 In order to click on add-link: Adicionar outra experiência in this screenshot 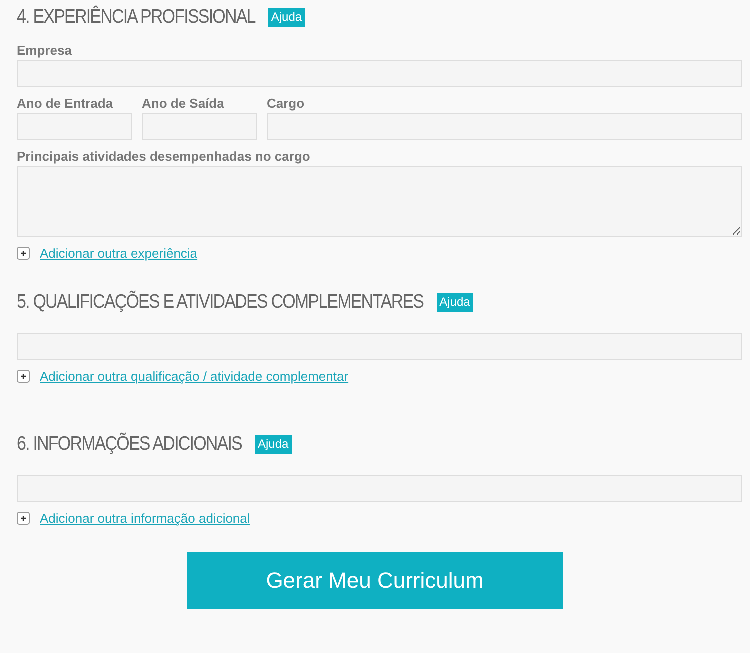, I will do `click(119, 253)`.